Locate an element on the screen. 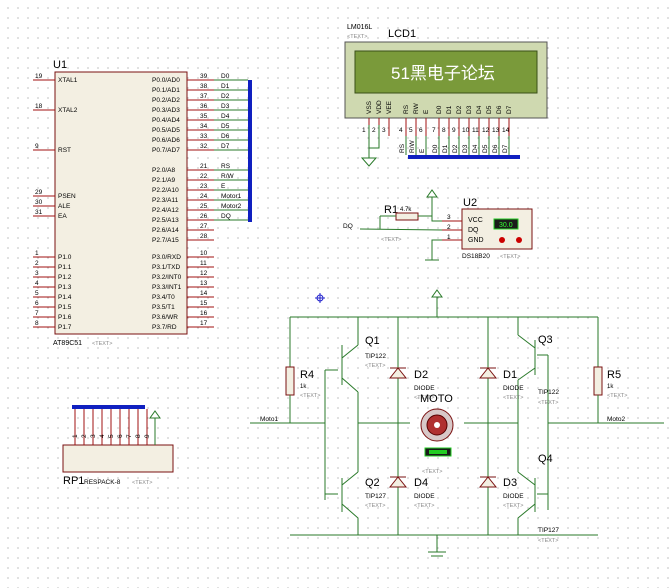 The image size is (671, 588). moto1-net-label: Moto1 is located at coordinates (269, 419).